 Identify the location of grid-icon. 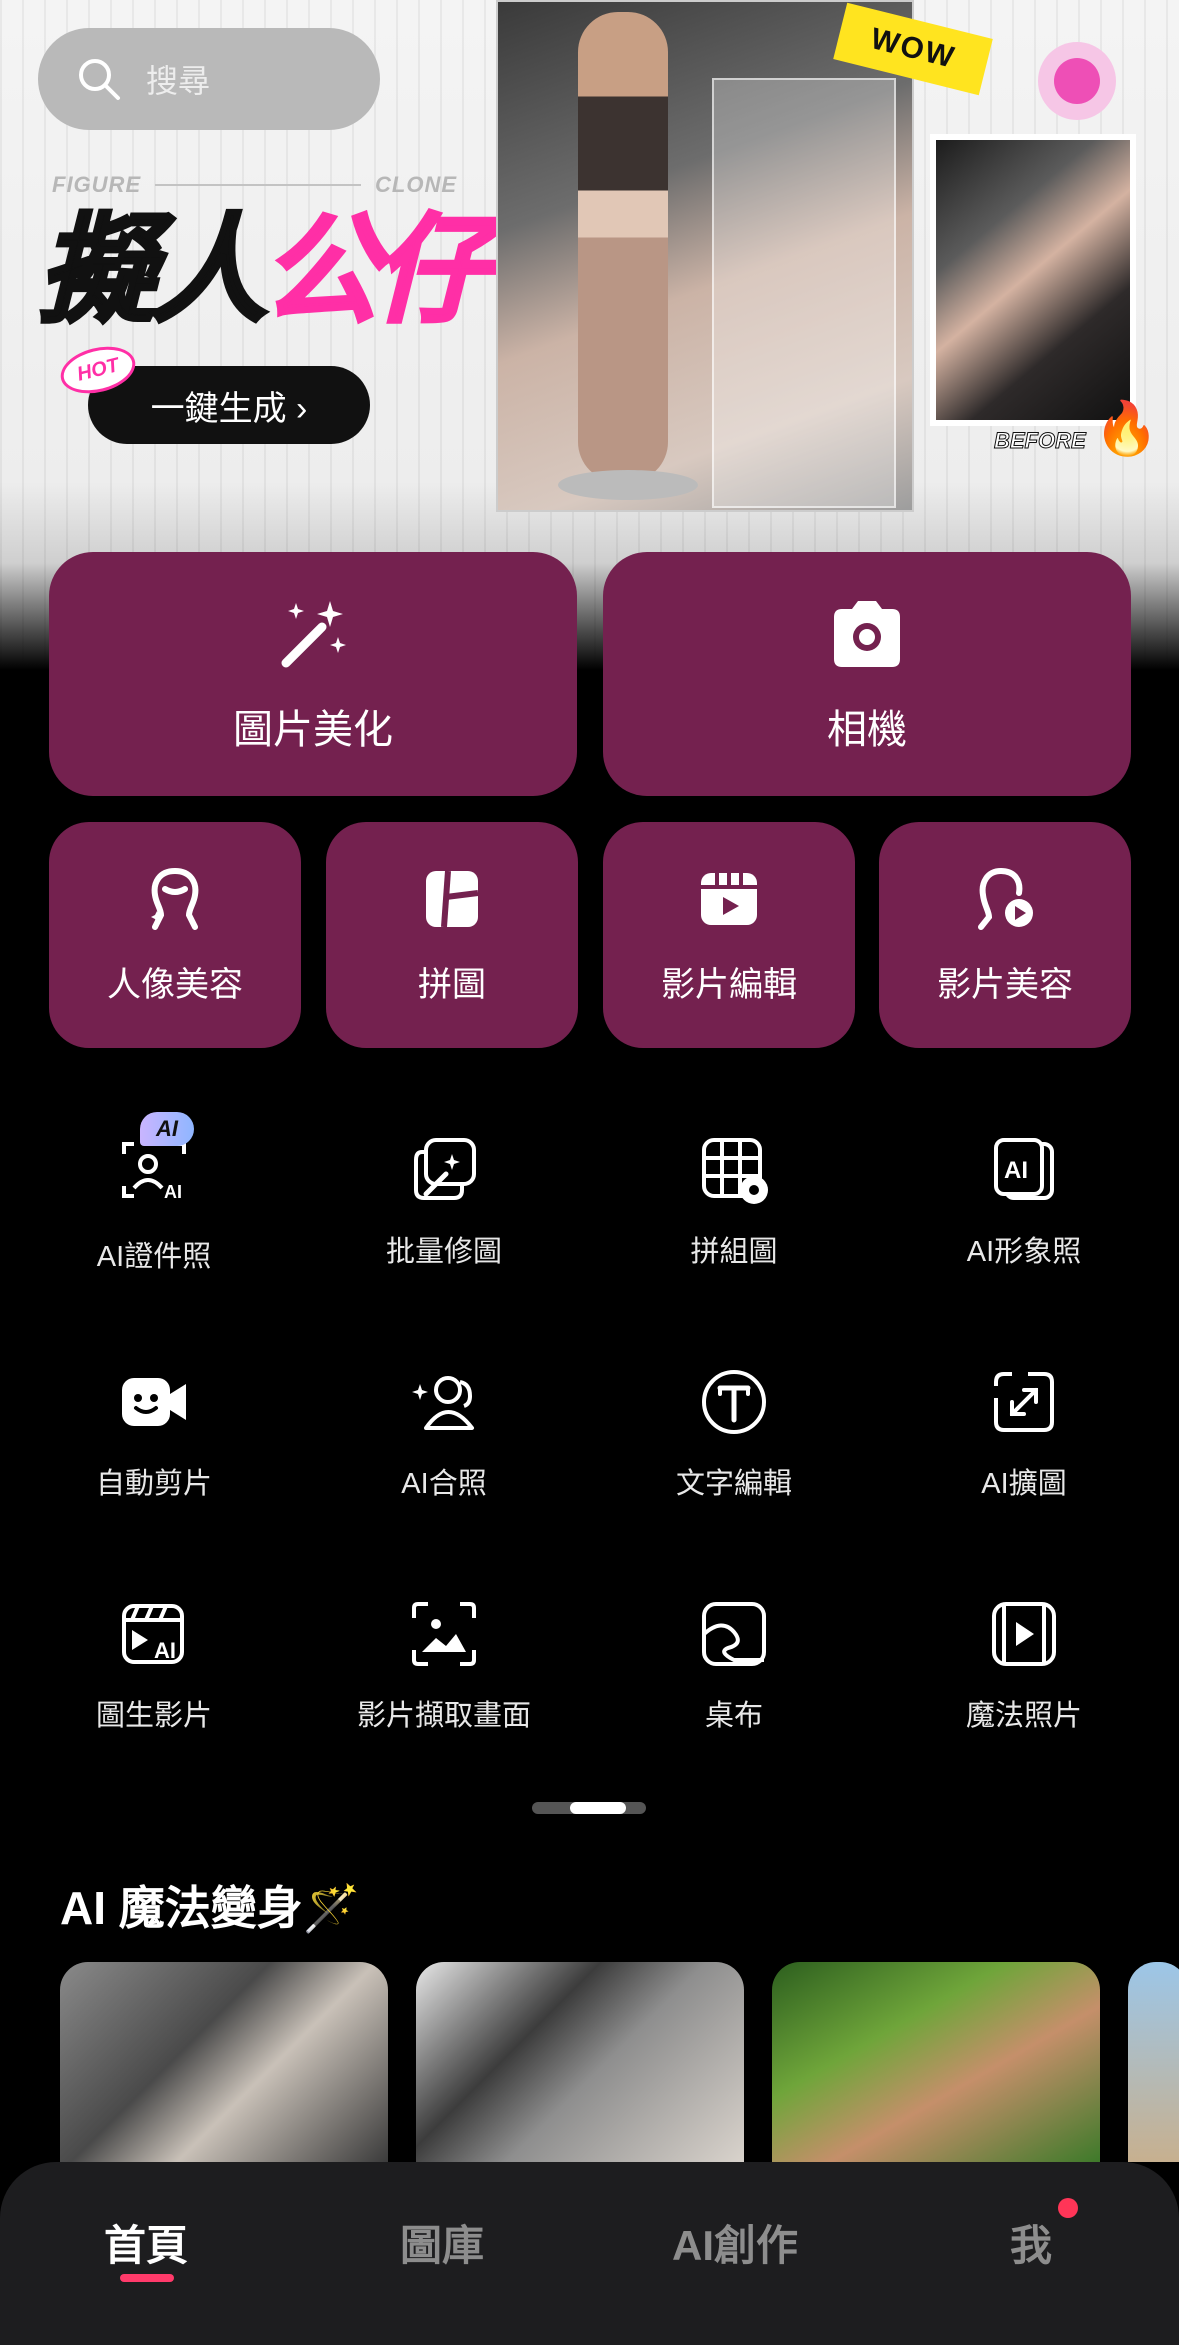
(735, 1171).